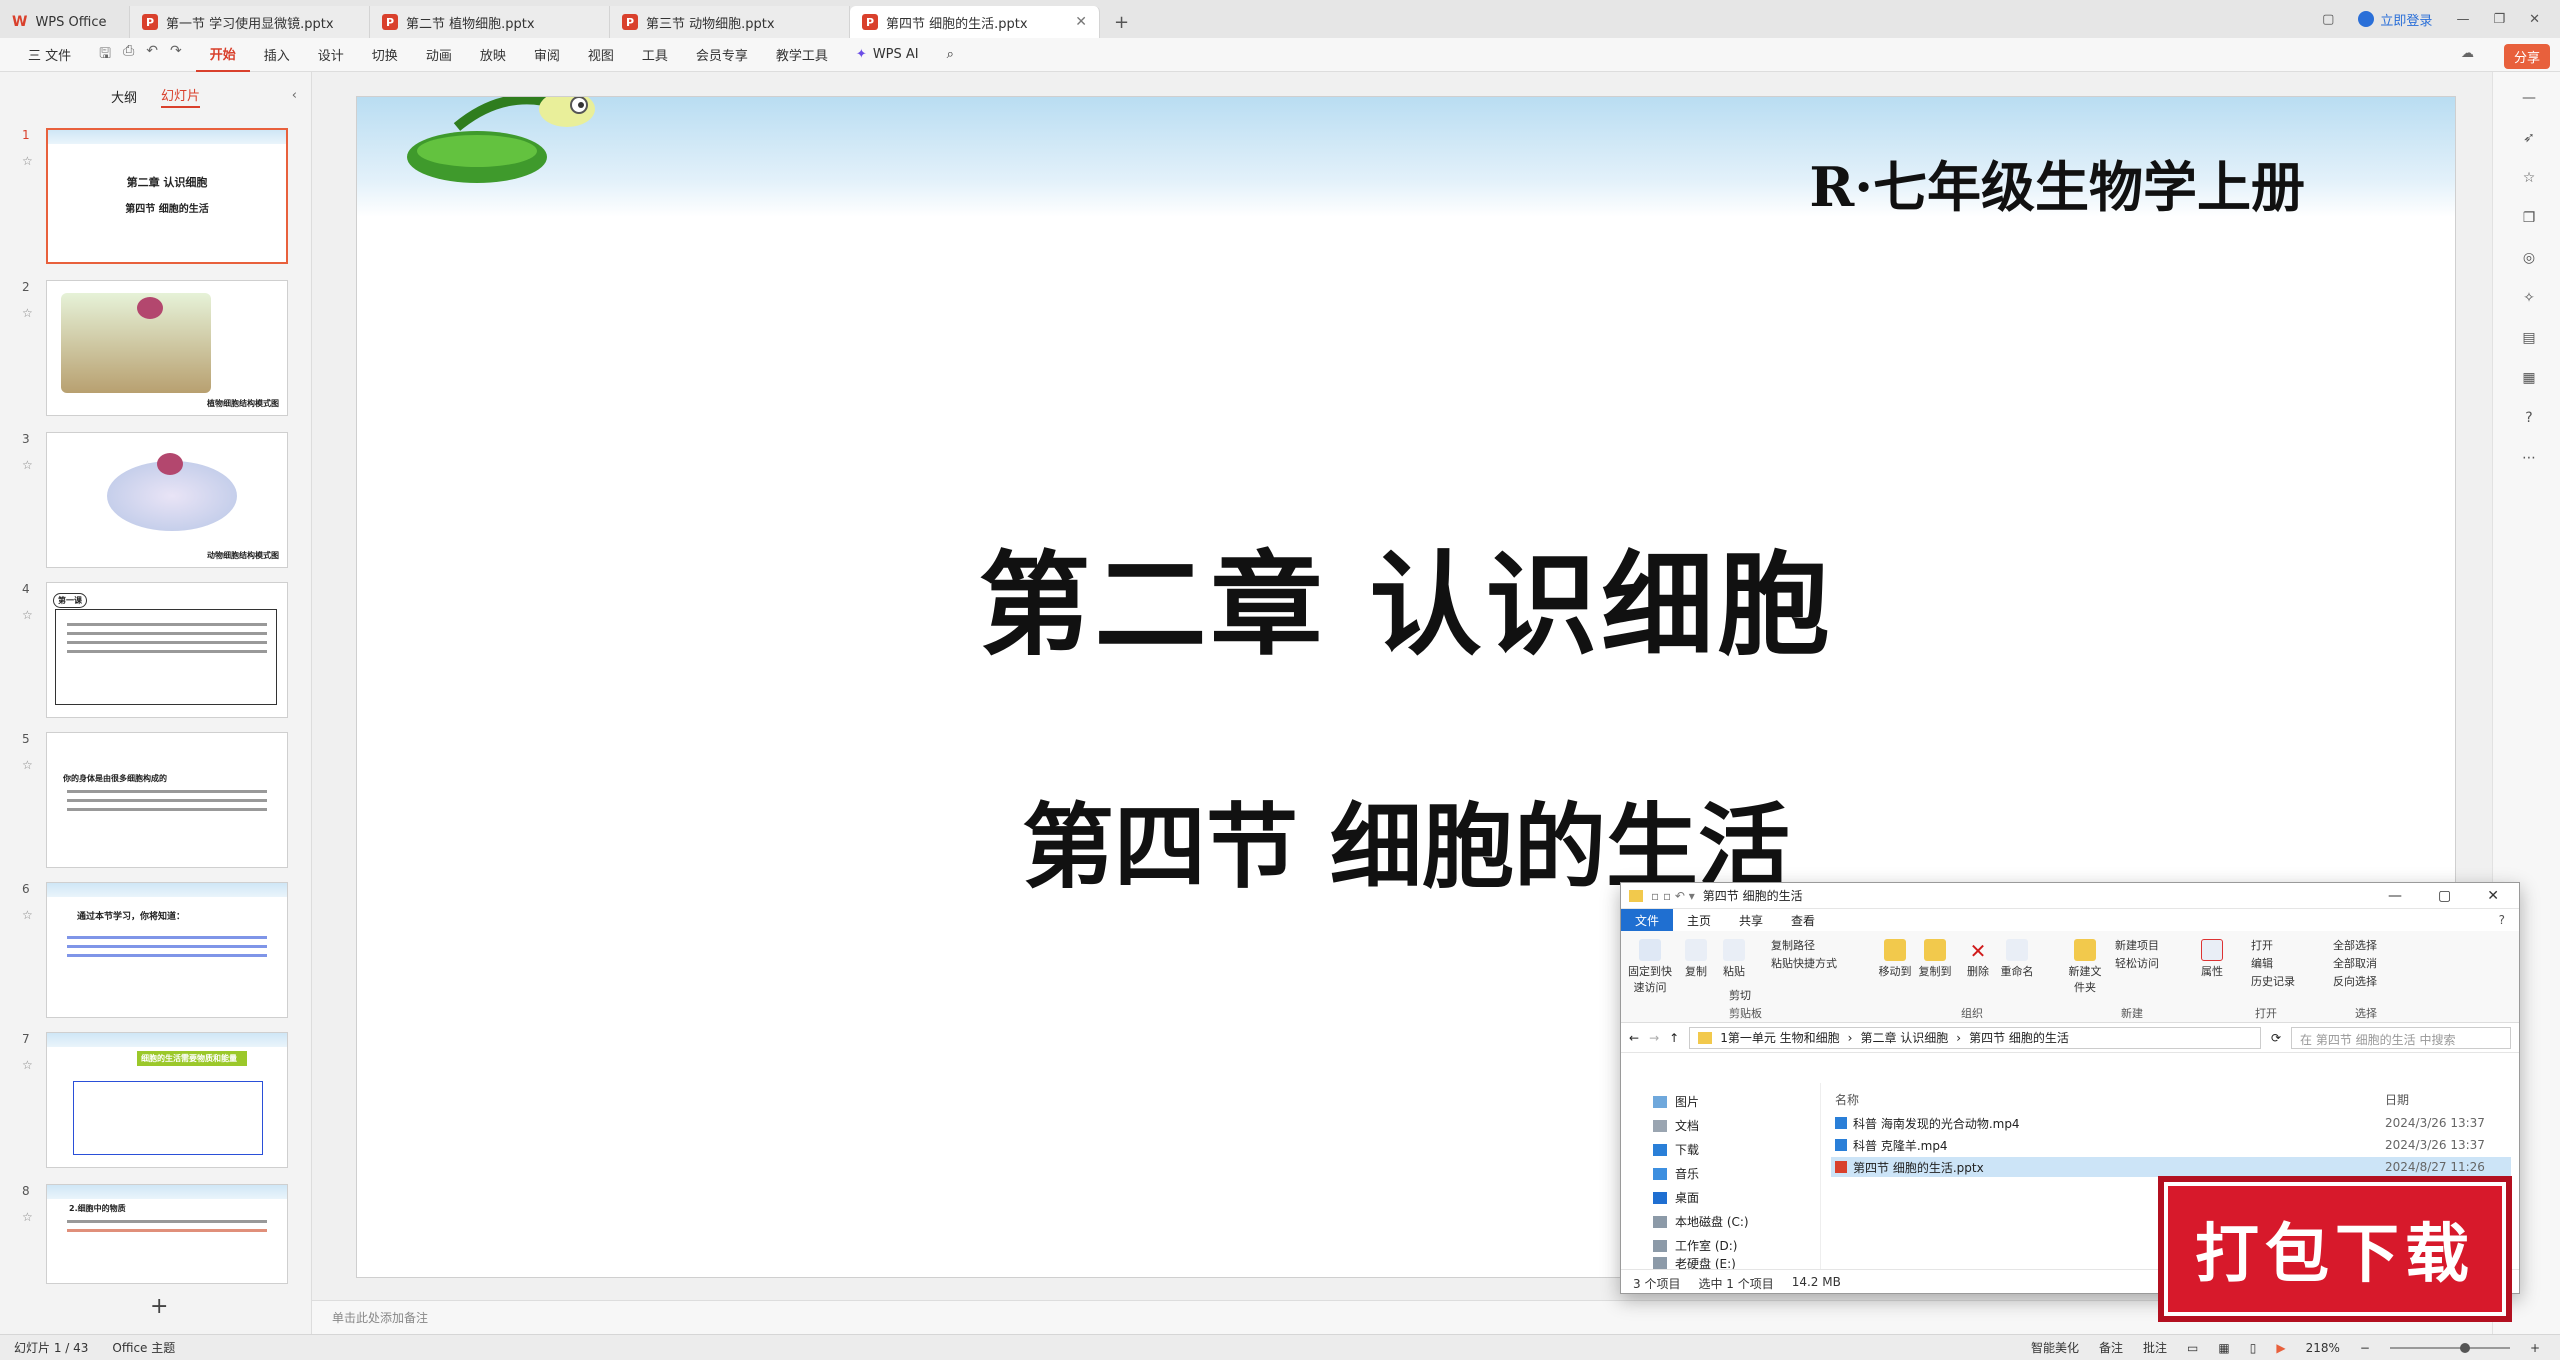  Describe the element at coordinates (1701, 1221) in the screenshot. I see `tree-item-drive-c: 本地磁盘 (C:)` at that location.